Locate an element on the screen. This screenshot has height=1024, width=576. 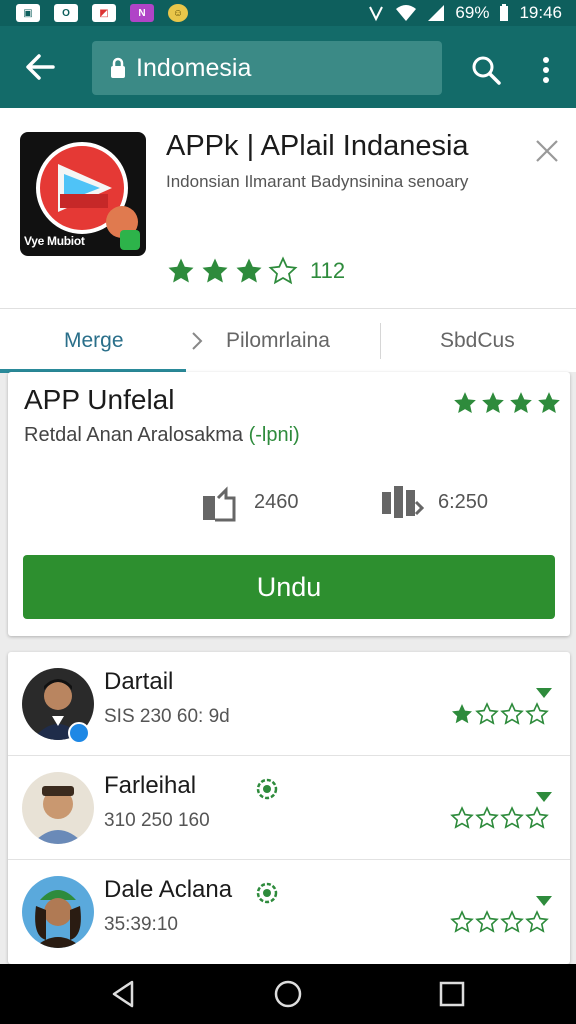
developer-tag: (-lpni) is located at coordinates (274, 435).